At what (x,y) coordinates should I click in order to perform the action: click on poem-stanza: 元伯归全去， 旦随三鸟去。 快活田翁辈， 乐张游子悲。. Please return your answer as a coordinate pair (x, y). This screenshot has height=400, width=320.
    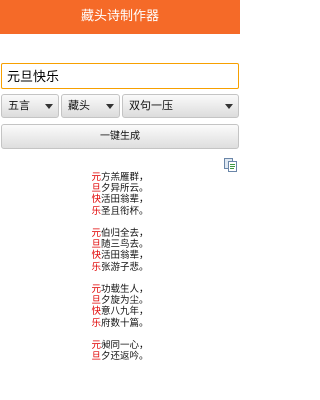
    Looking at the image, I should click on (120, 250).